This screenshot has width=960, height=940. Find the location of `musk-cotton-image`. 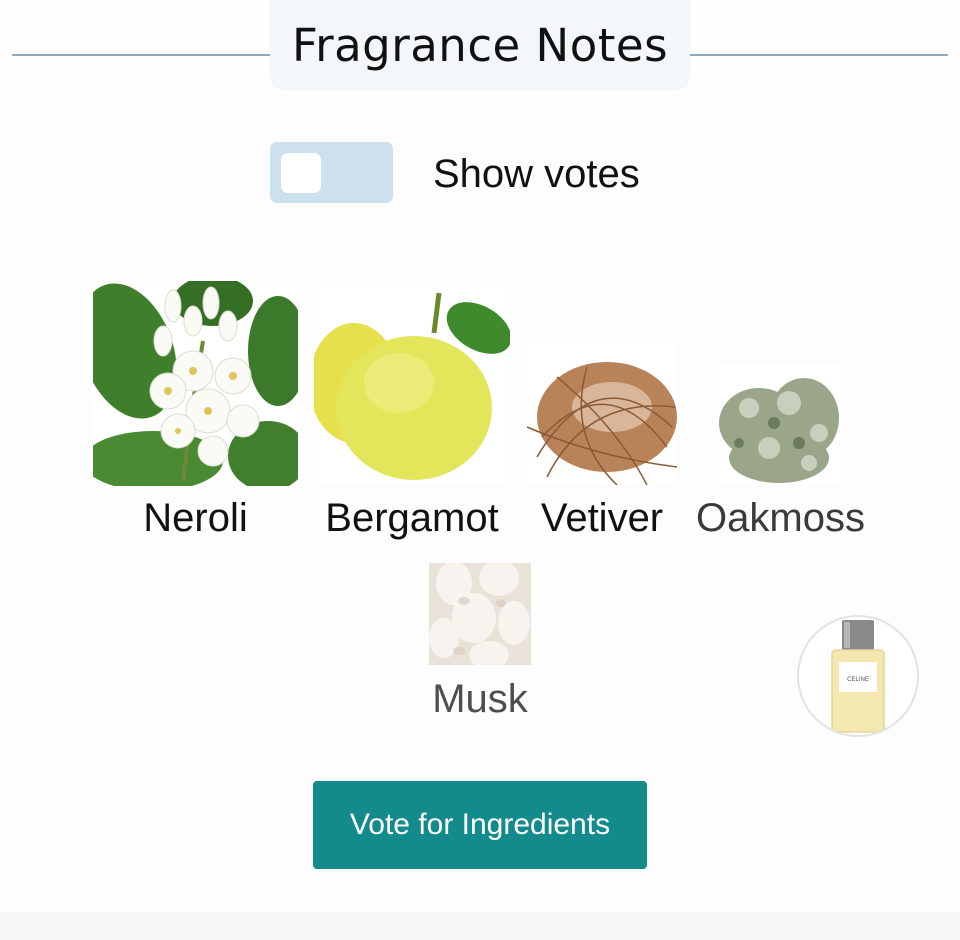

musk-cotton-image is located at coordinates (480, 614).